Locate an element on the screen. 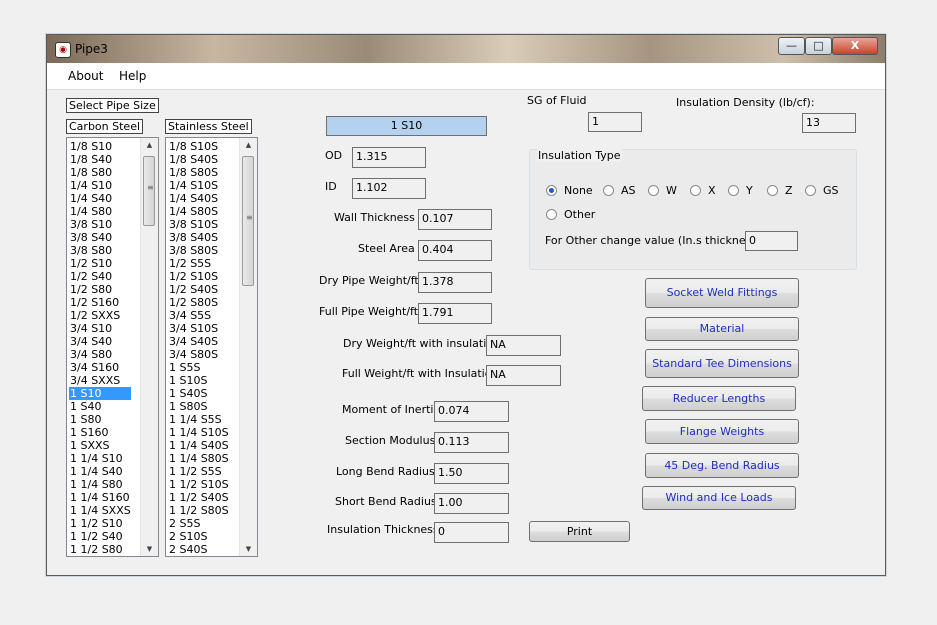 This screenshot has width=937, height=625. list-item: 1 1/4 S80S is located at coordinates (198, 458).